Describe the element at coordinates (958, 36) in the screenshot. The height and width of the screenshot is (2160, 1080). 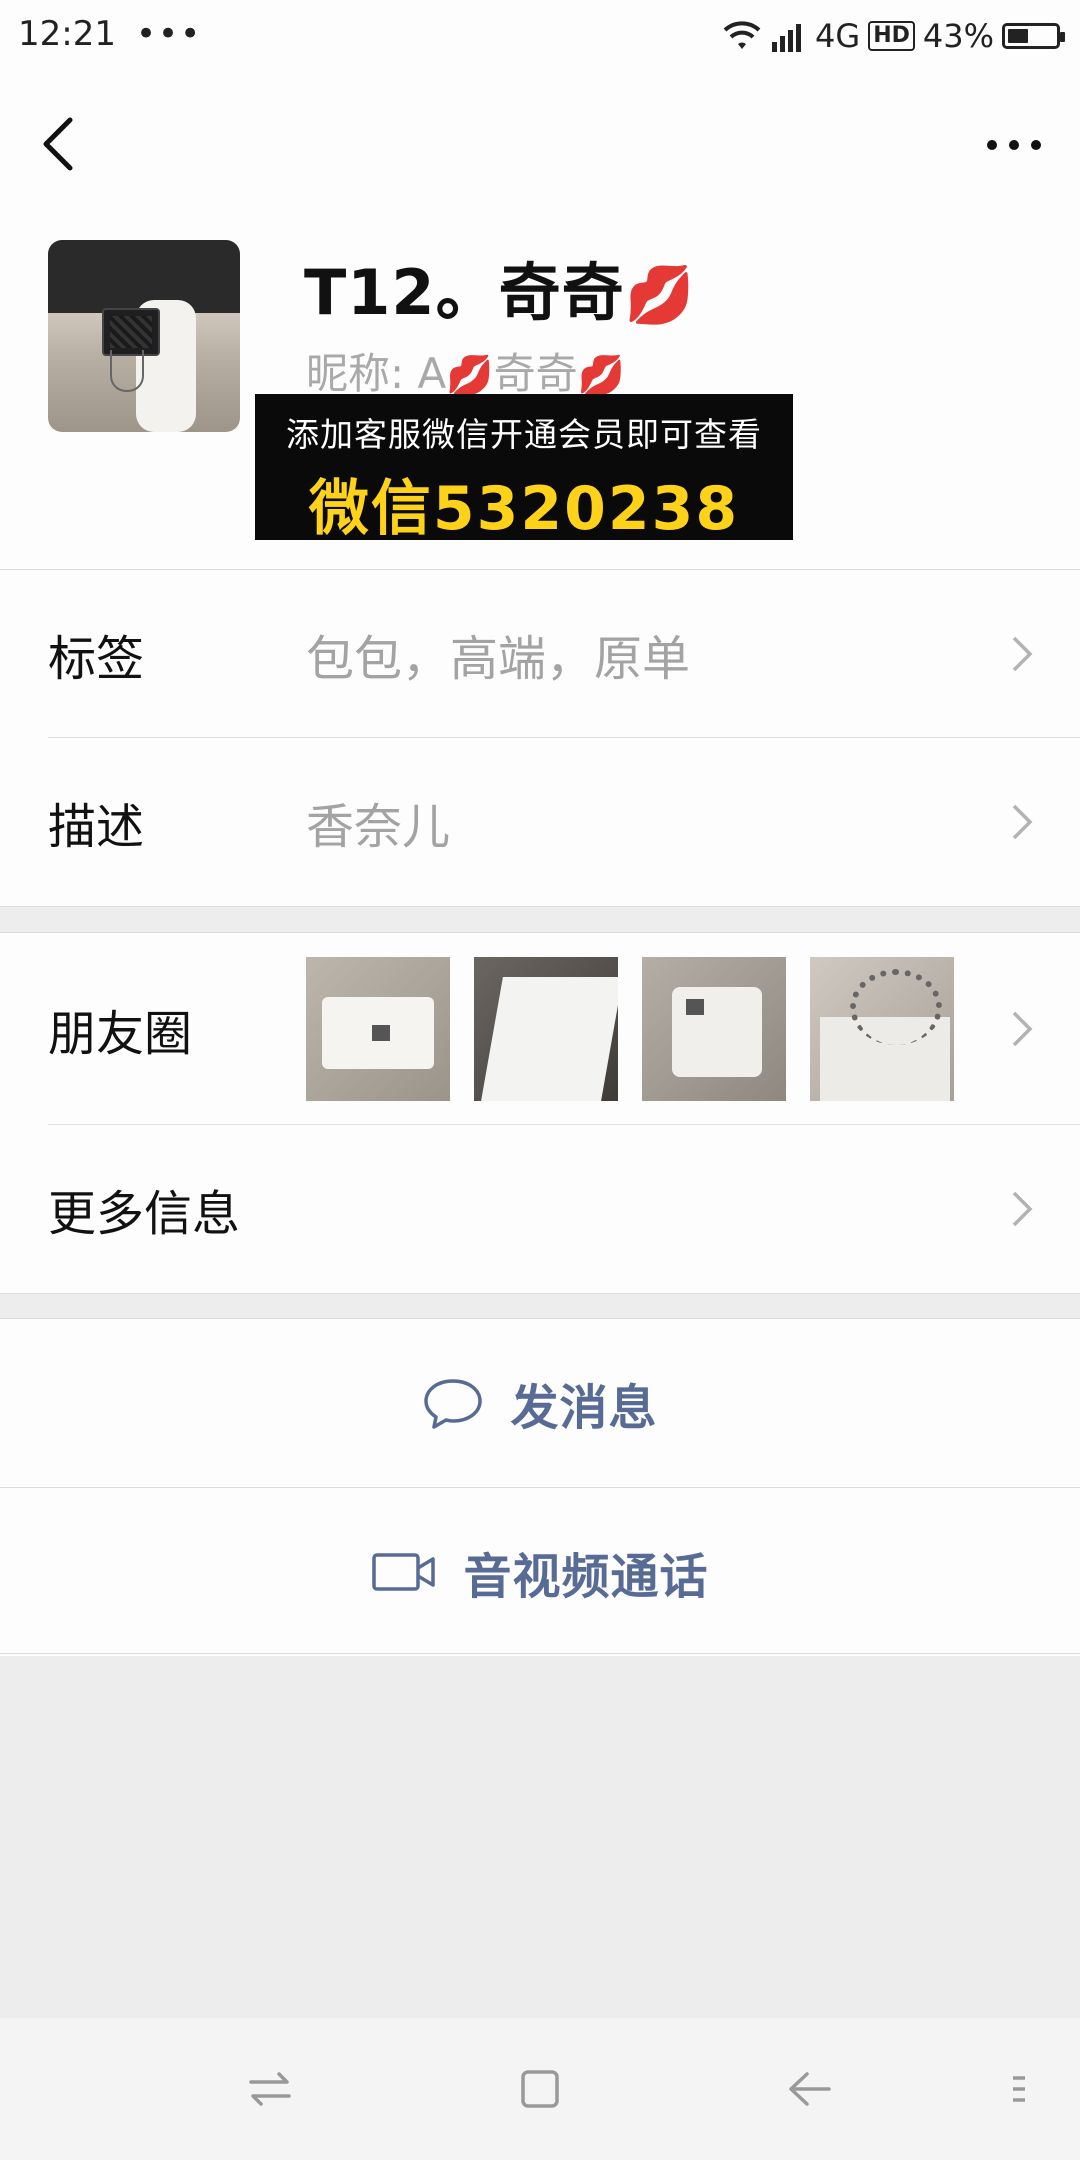
I see `battery-percent: 43%` at that location.